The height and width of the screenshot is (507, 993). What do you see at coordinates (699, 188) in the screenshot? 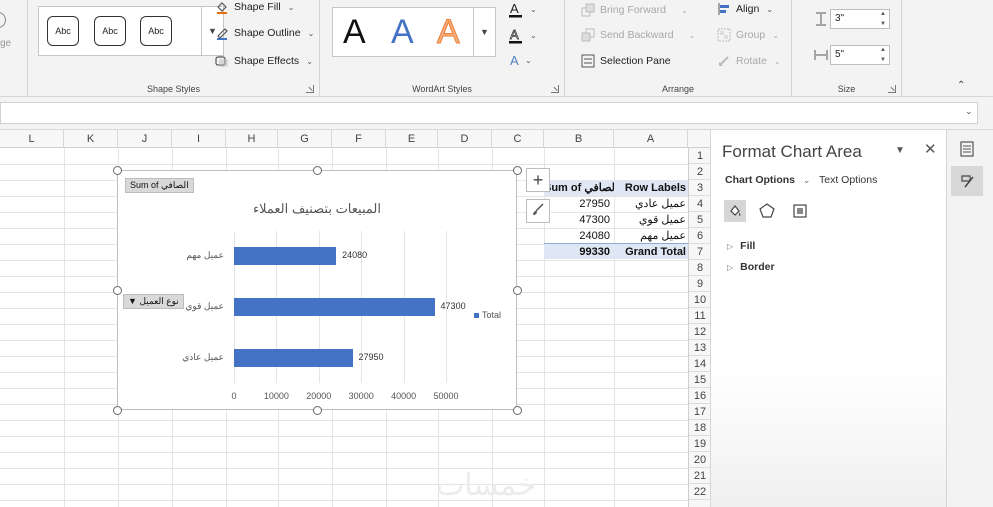
I see `row-header: 3` at bounding box center [699, 188].